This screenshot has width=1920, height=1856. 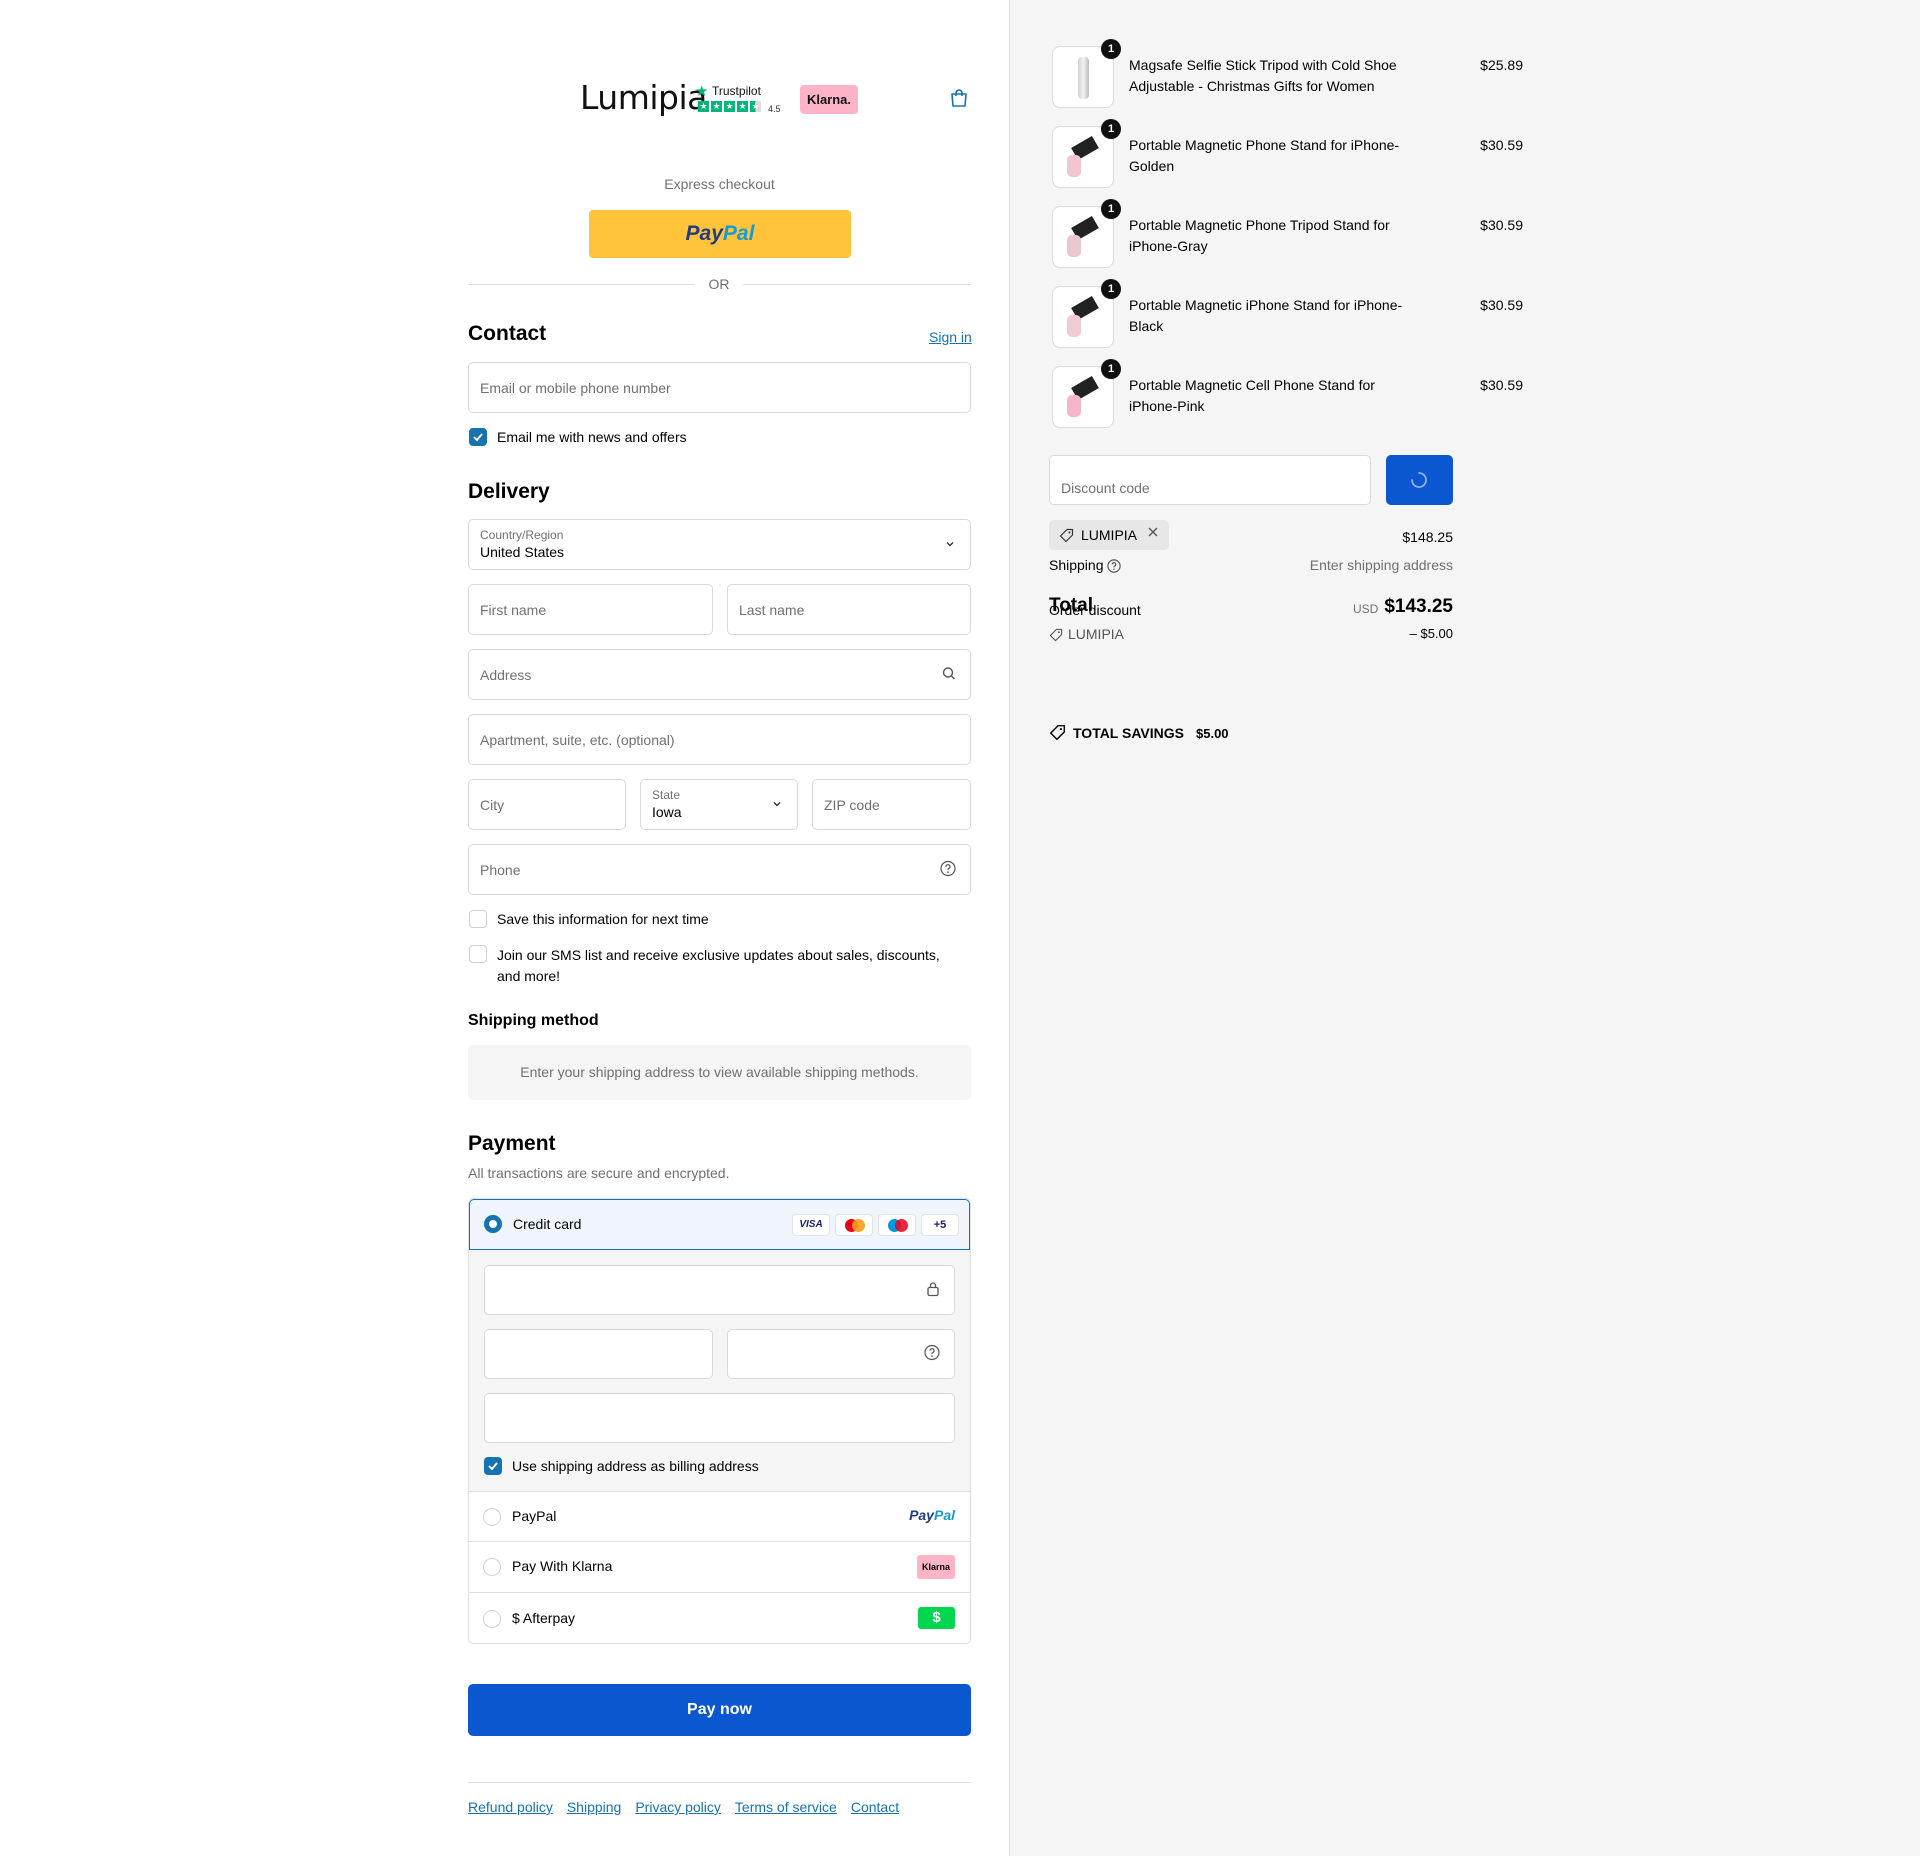 I want to click on shipping-method-heading: Shipping method, so click(x=533, y=1020).